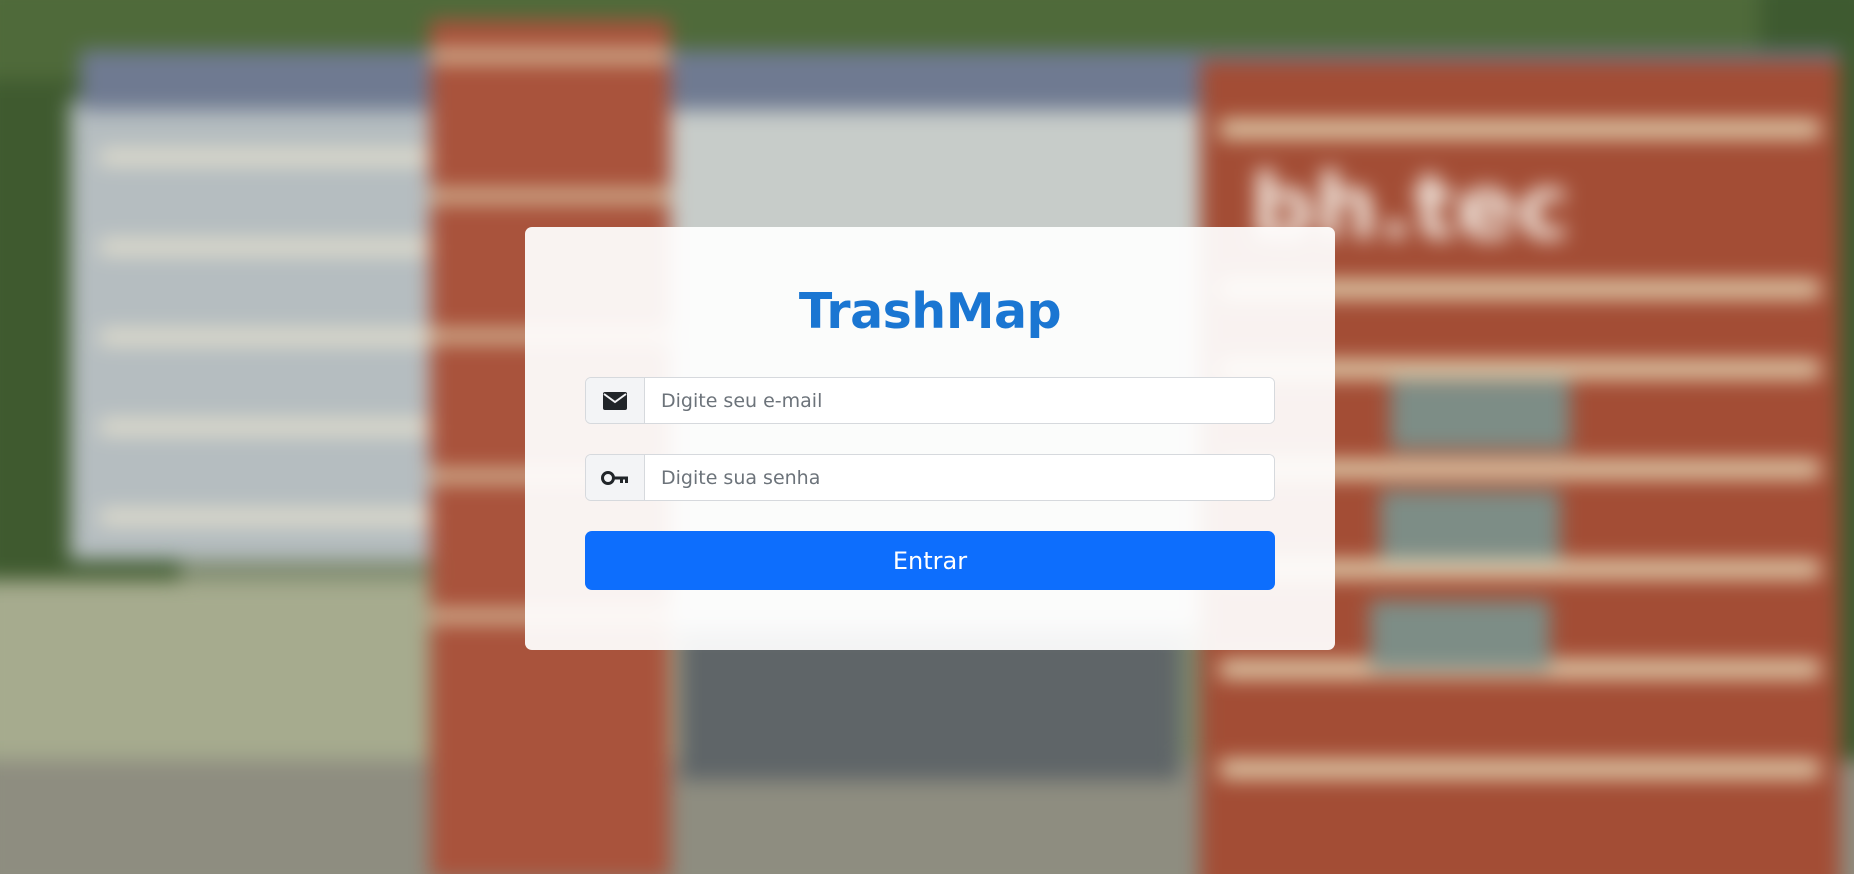 Image resolution: width=1854 pixels, height=874 pixels. I want to click on login-button: Entrar, so click(930, 560).